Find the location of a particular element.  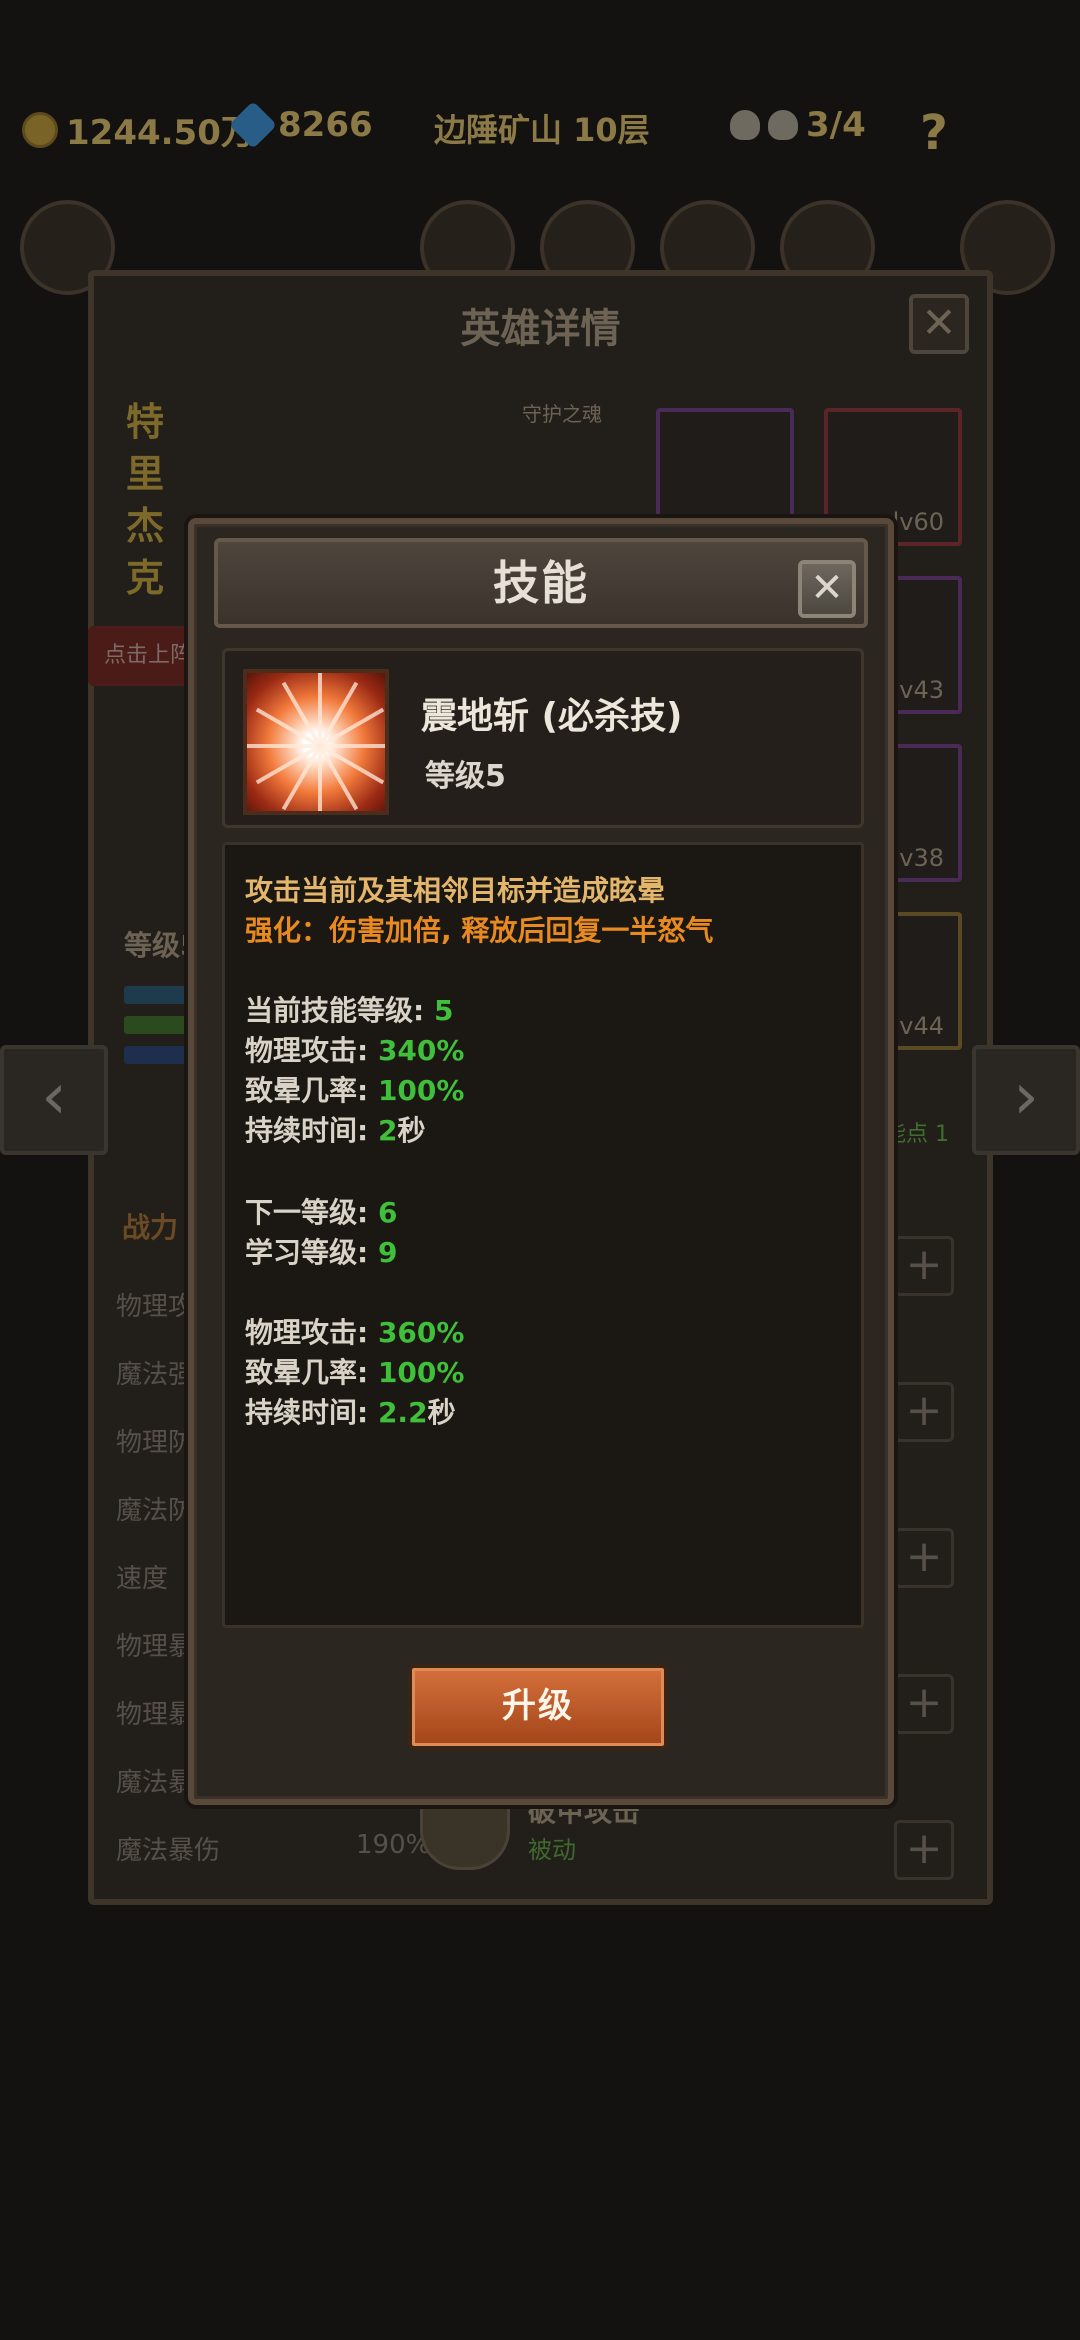

skill-modal-header: 技能 is located at coordinates (541, 583).